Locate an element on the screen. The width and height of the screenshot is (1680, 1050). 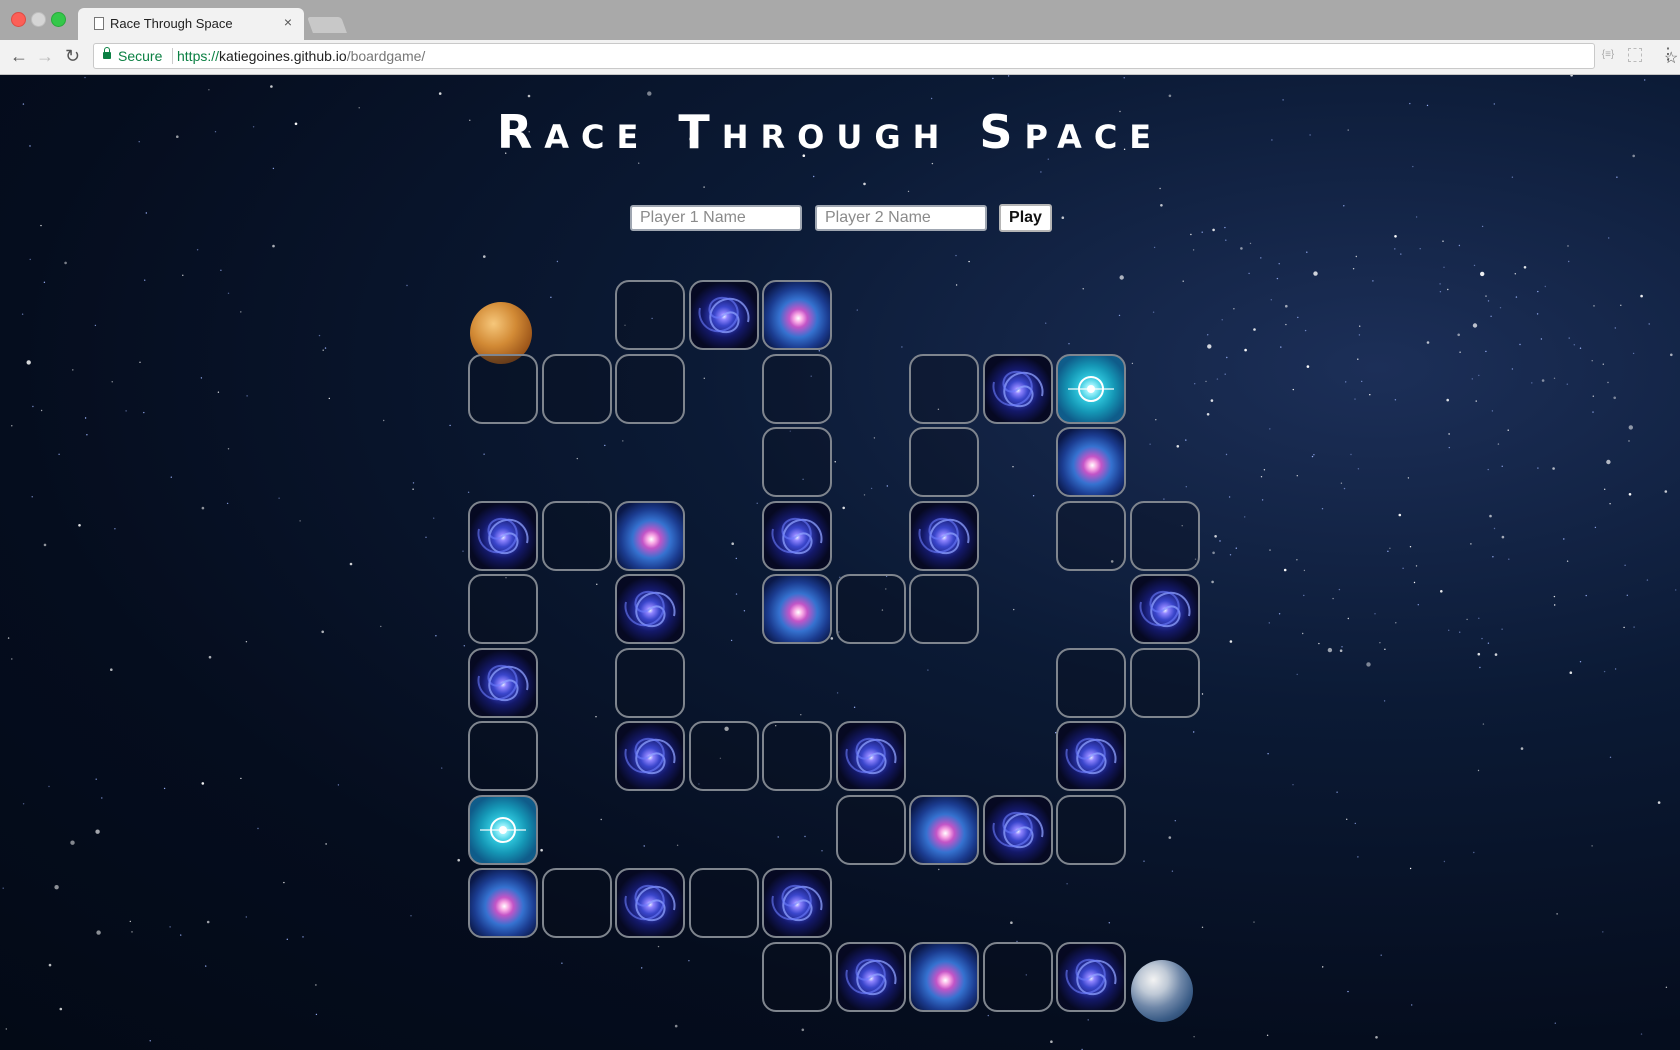
browser-tab: Race Through Space × is located at coordinates (191, 24).